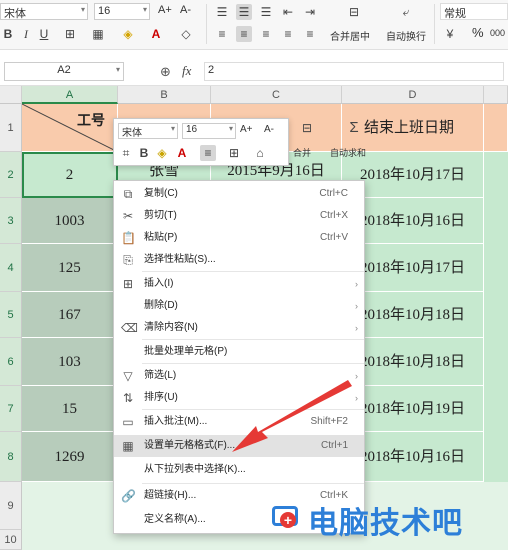  What do you see at coordinates (310, 12) in the screenshot?
I see `outdent-icon: ⇥` at bounding box center [310, 12].